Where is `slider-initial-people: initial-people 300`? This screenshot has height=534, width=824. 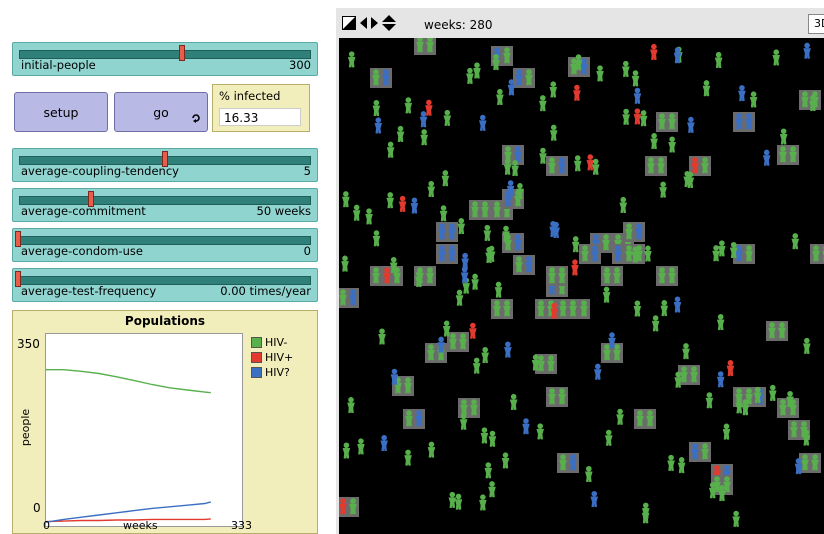 slider-initial-people: initial-people 300 is located at coordinates (165, 59).